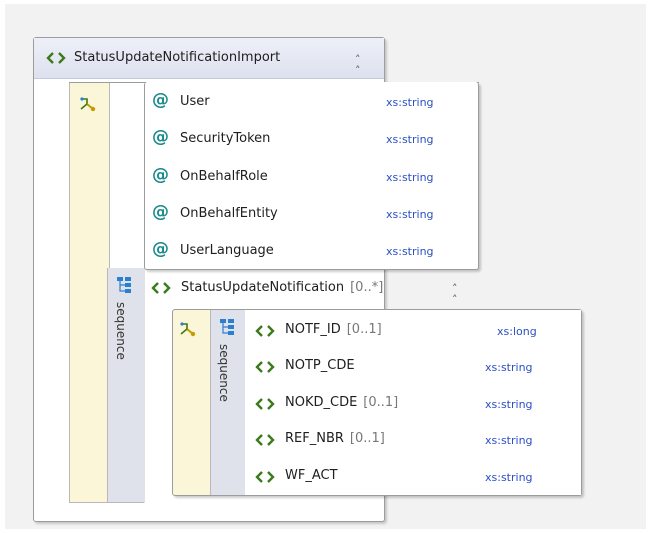  What do you see at coordinates (227, 250) in the screenshot?
I see `attribute-name: UserLanguage` at bounding box center [227, 250].